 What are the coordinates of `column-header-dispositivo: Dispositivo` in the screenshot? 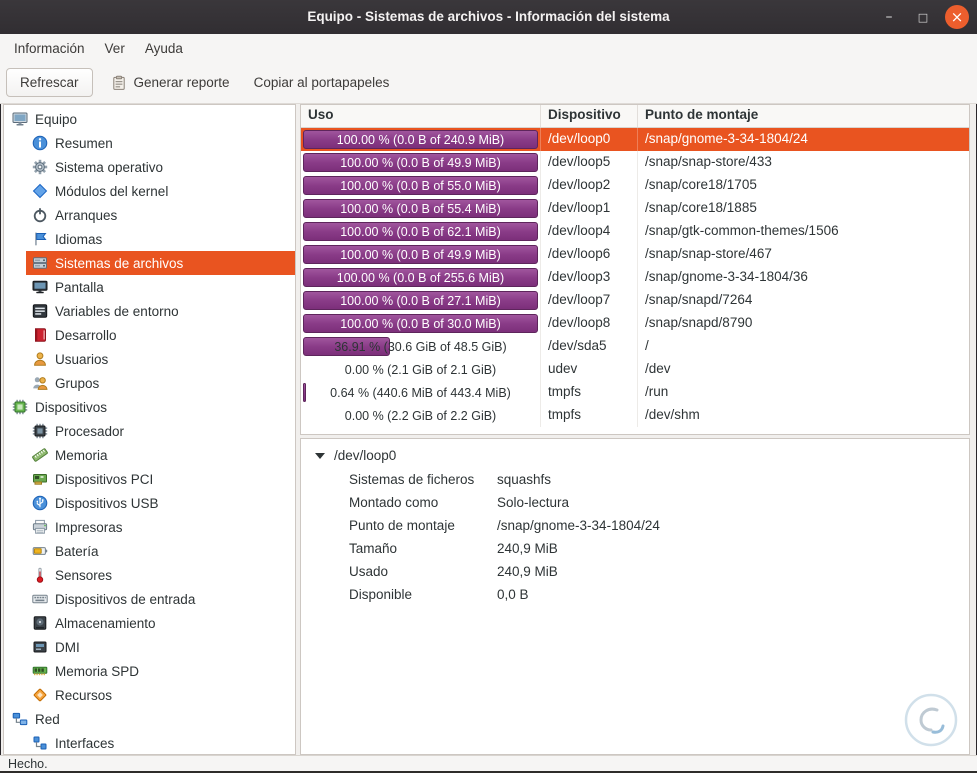 It's located at (589, 116).